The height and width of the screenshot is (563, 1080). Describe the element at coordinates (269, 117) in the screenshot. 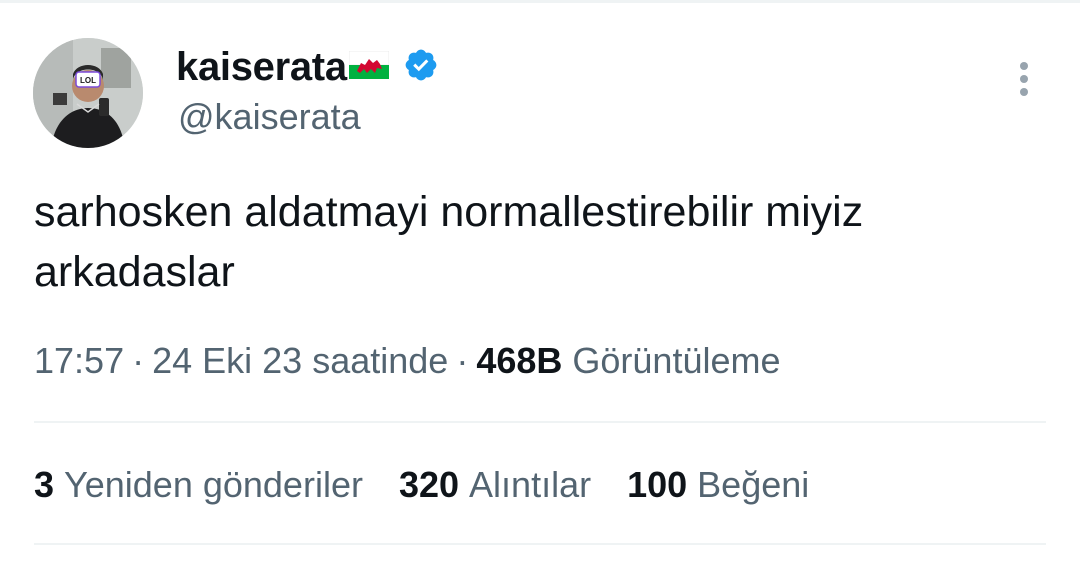

I see `author-handle: @kaiserata` at that location.